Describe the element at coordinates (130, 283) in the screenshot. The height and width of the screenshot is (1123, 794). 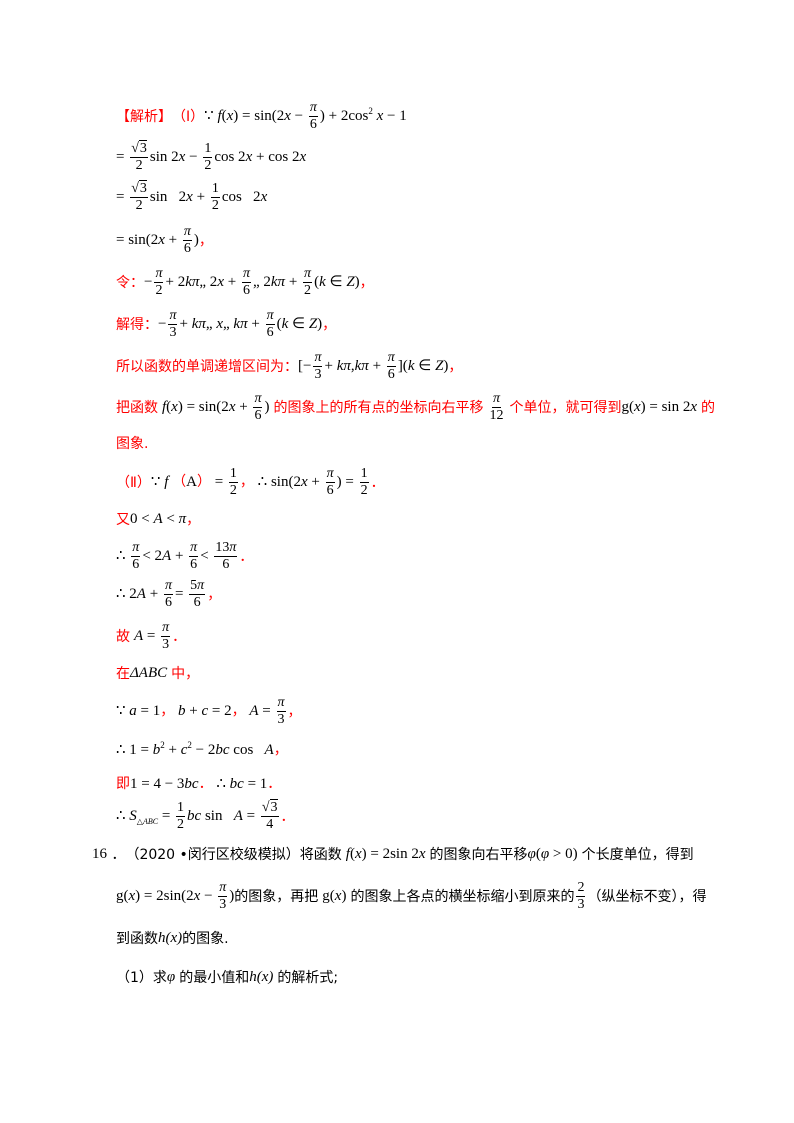
I see `let-label: 令：` at that location.